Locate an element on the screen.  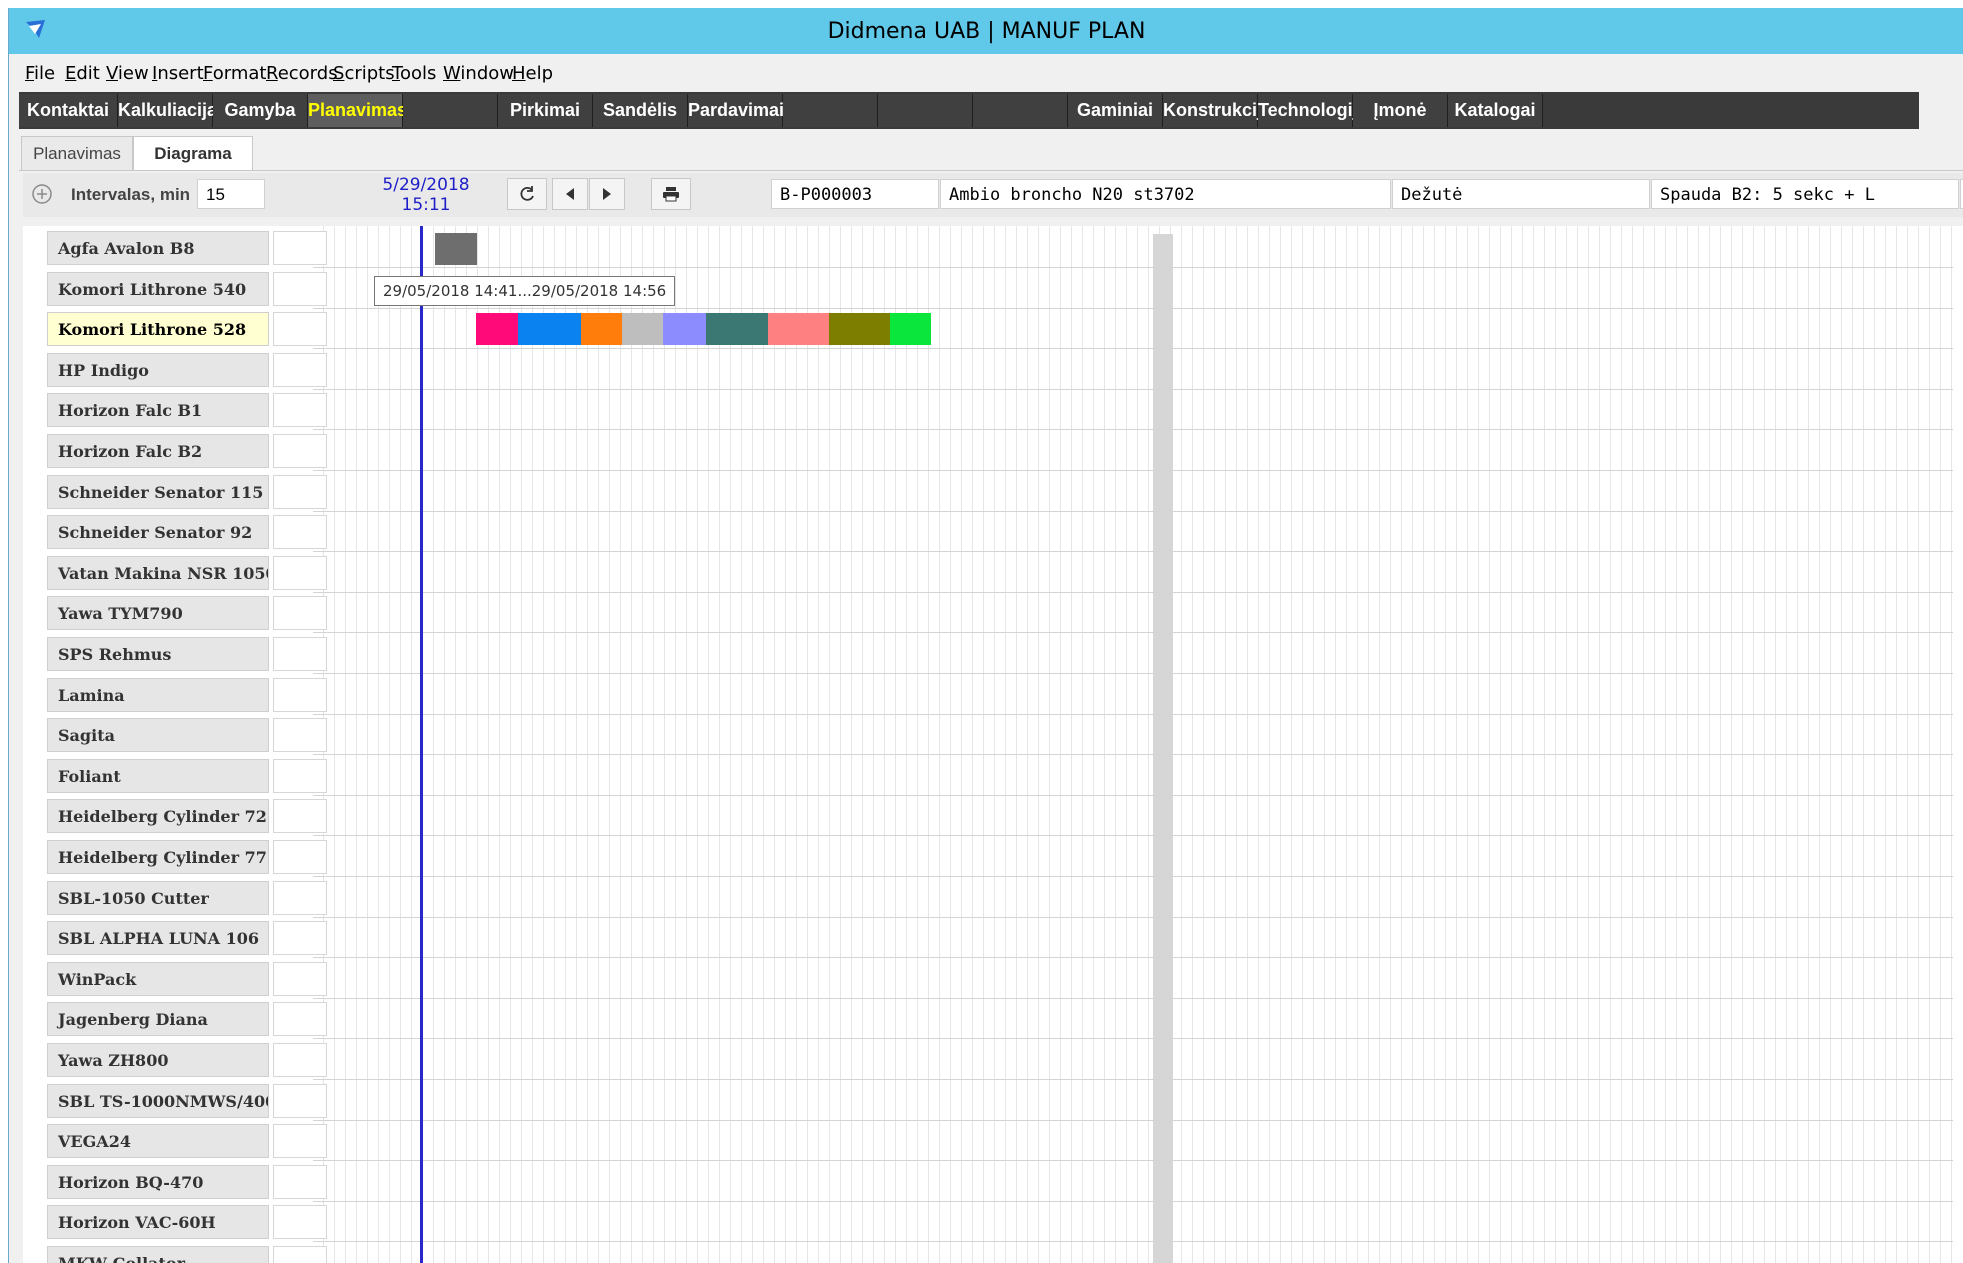
resource-label: Foliant is located at coordinates (158, 775).